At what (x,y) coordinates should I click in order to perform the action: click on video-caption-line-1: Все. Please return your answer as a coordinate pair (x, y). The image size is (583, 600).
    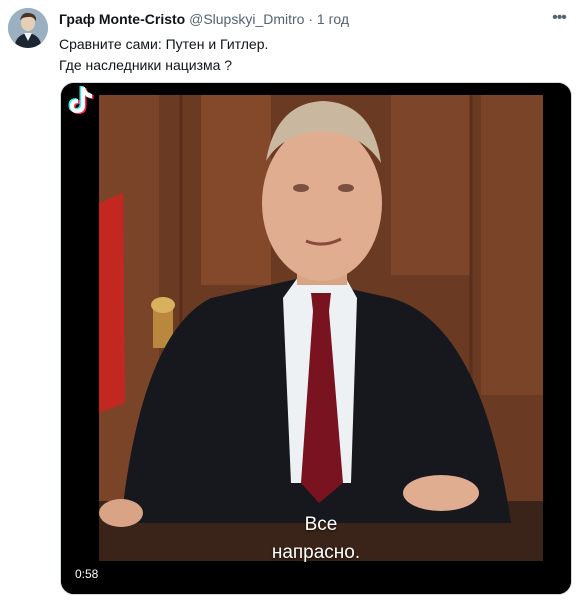
    Looking at the image, I should click on (321, 524).